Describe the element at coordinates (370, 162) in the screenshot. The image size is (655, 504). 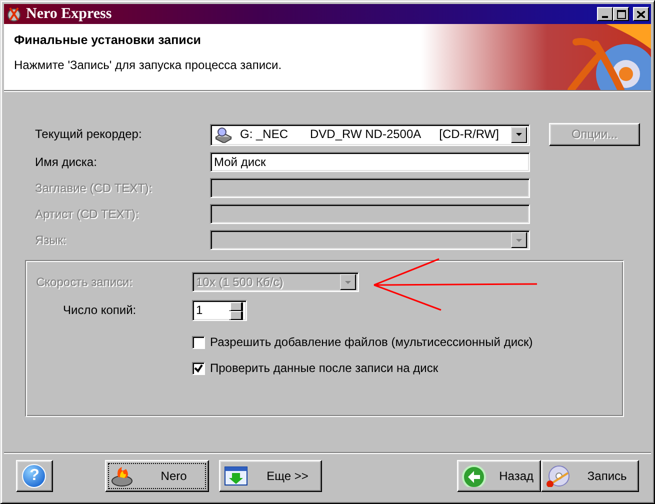
I see `input-field: Мой диск` at that location.